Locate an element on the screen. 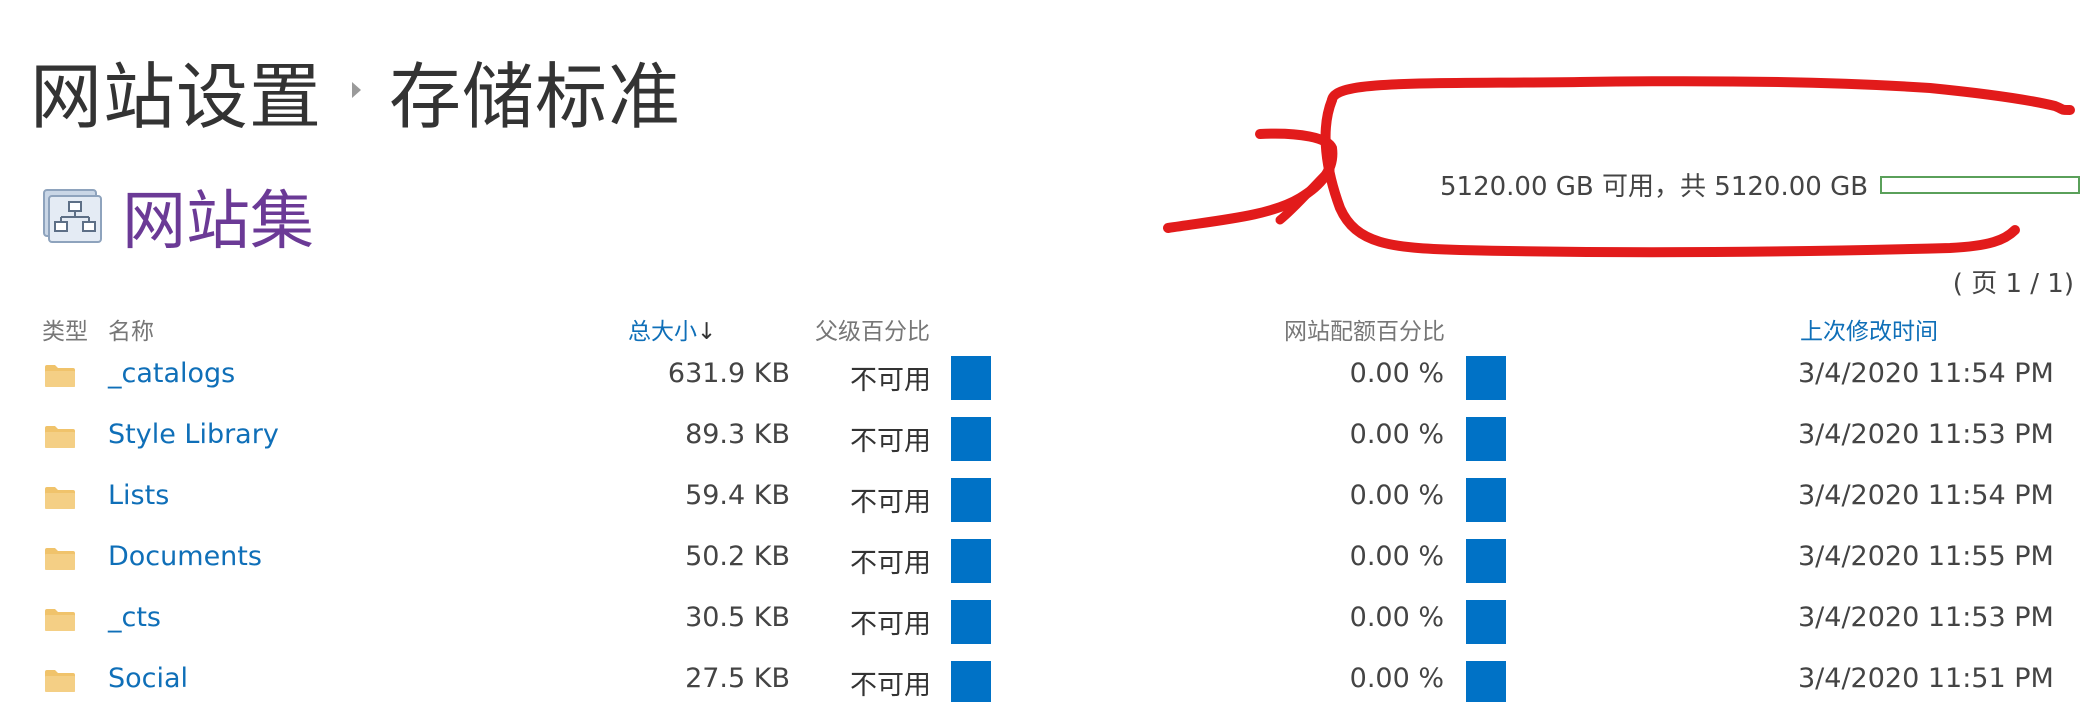 The image size is (2100, 702). breadcrumb: 网站设置 存储标准 is located at coordinates (355, 90).